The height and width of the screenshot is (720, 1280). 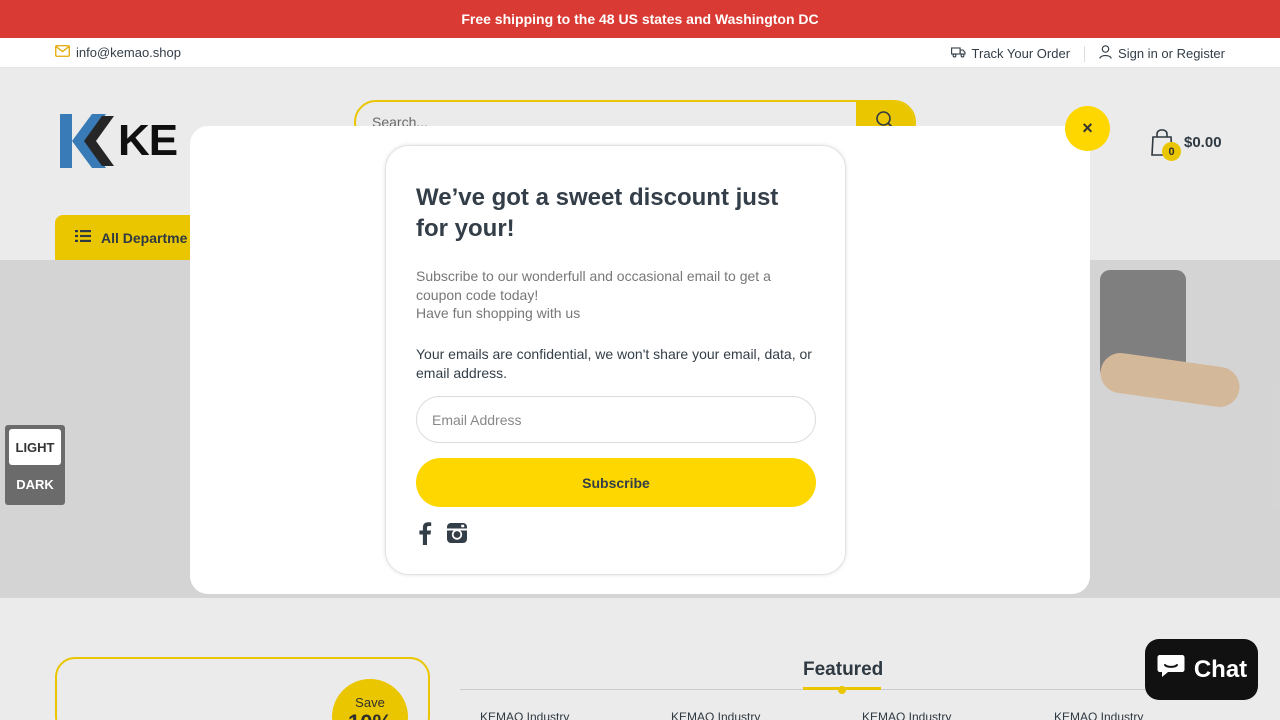 What do you see at coordinates (616, 482) in the screenshot?
I see `subscribe-button: Subscribe` at bounding box center [616, 482].